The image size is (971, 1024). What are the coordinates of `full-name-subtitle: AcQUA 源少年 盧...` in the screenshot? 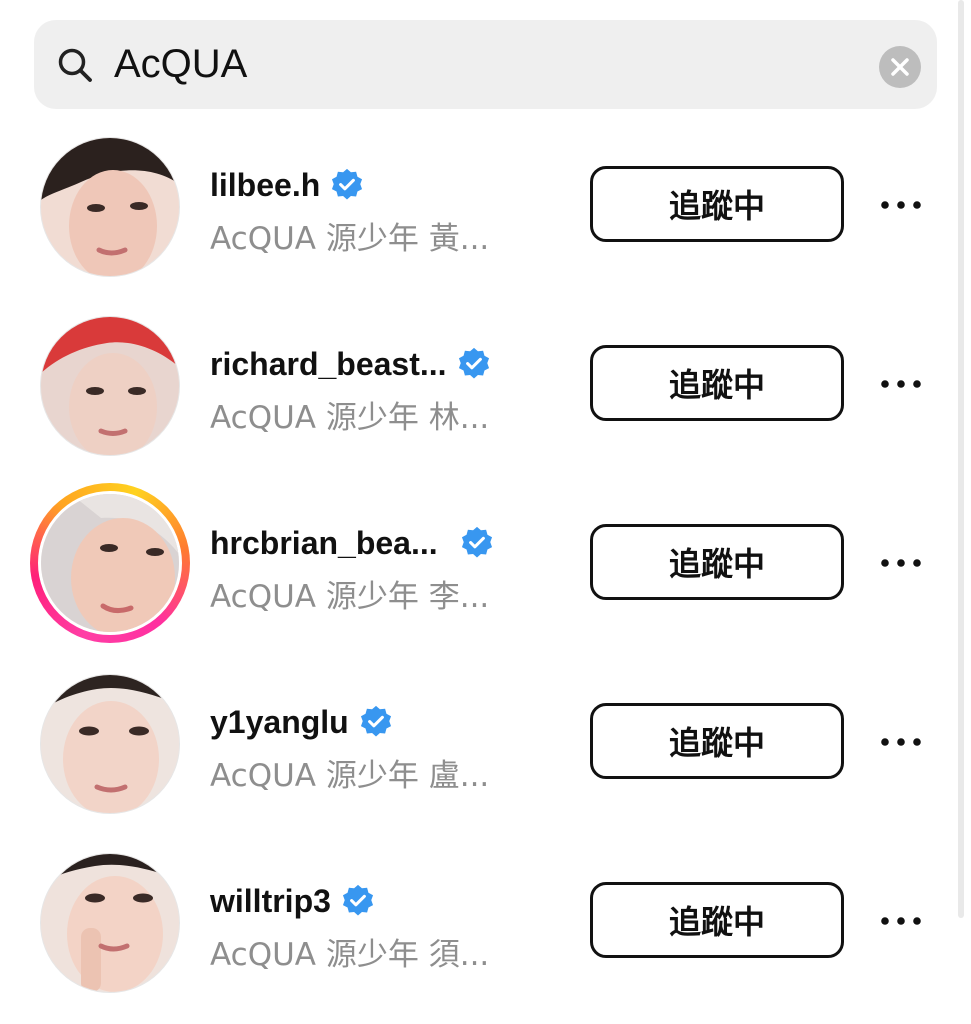 It's located at (350, 776).